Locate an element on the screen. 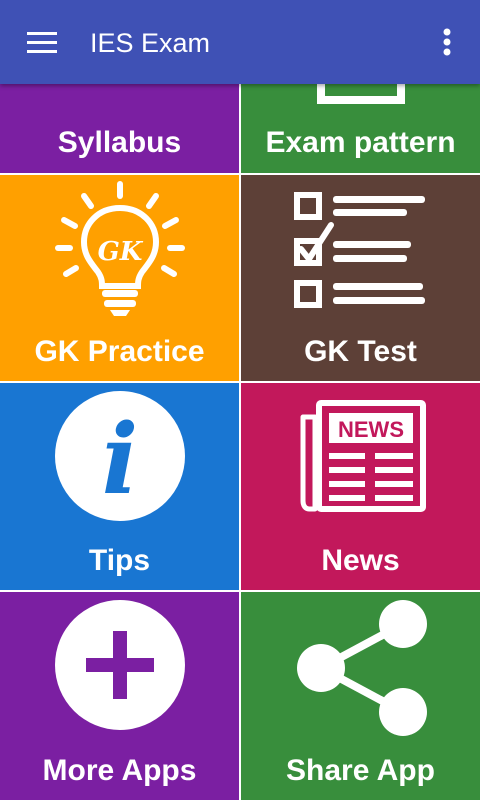 The image size is (480, 800). tile-share-app: Share App is located at coordinates (360, 696).